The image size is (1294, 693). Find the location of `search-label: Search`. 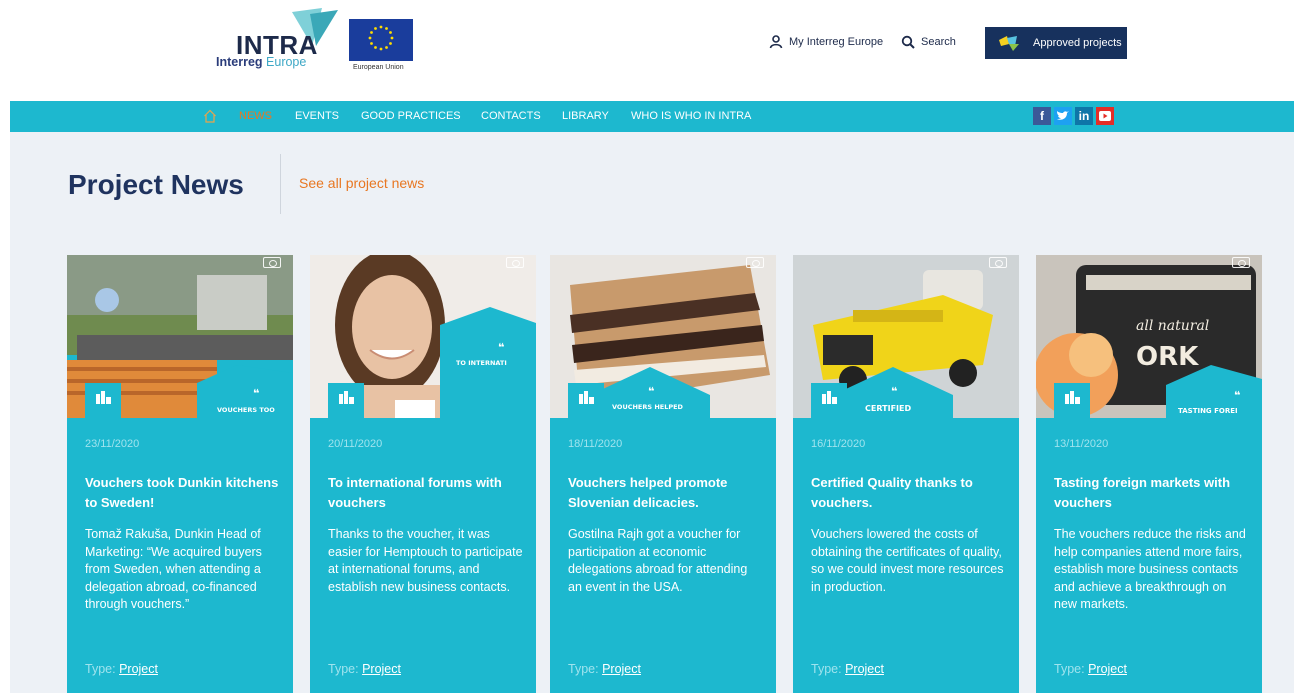

search-label: Search is located at coordinates (938, 42).